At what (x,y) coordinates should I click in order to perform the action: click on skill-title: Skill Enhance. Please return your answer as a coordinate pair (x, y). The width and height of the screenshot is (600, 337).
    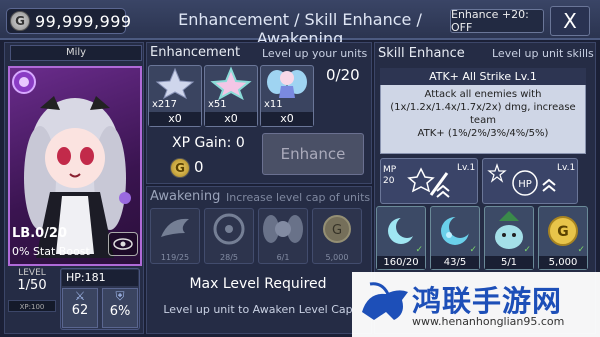
    Looking at the image, I should click on (421, 53).